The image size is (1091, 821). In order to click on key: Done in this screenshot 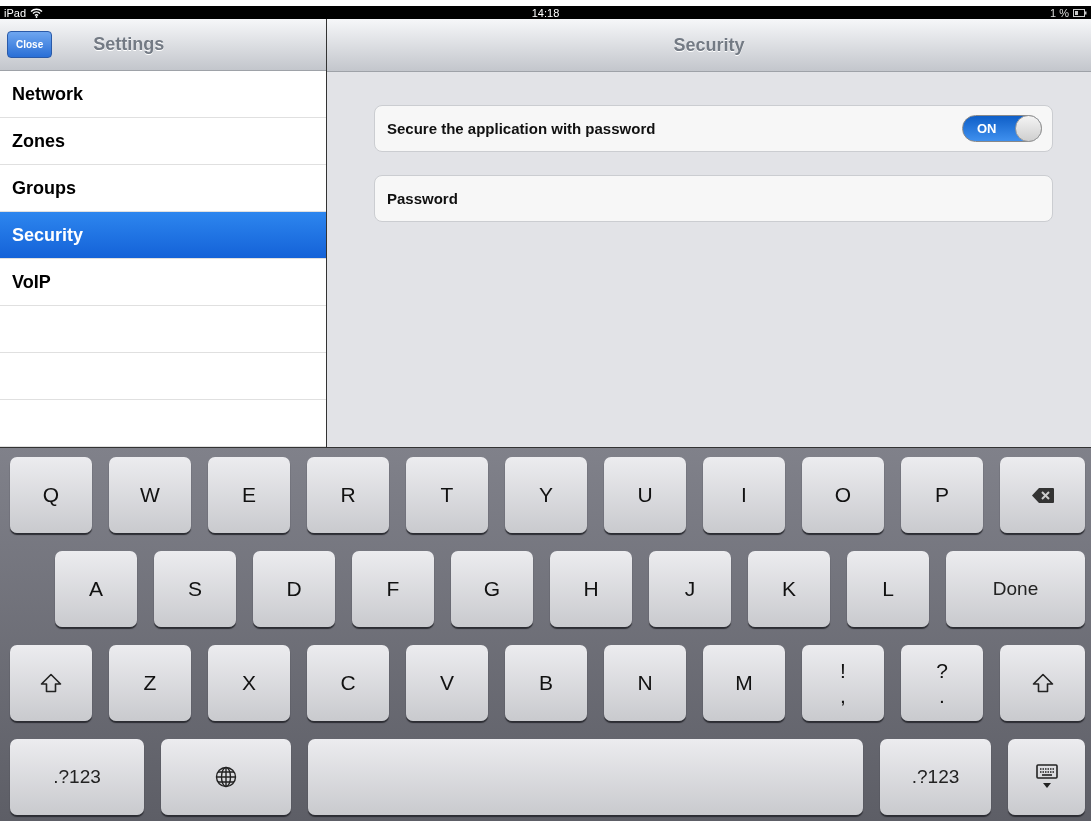, I will do `click(1015, 589)`.